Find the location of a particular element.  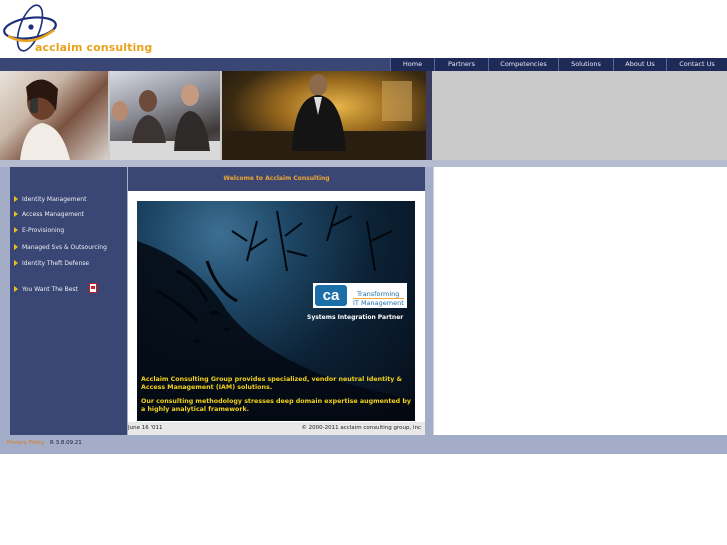

ca-logo-icon: ca is located at coordinates (331, 295).